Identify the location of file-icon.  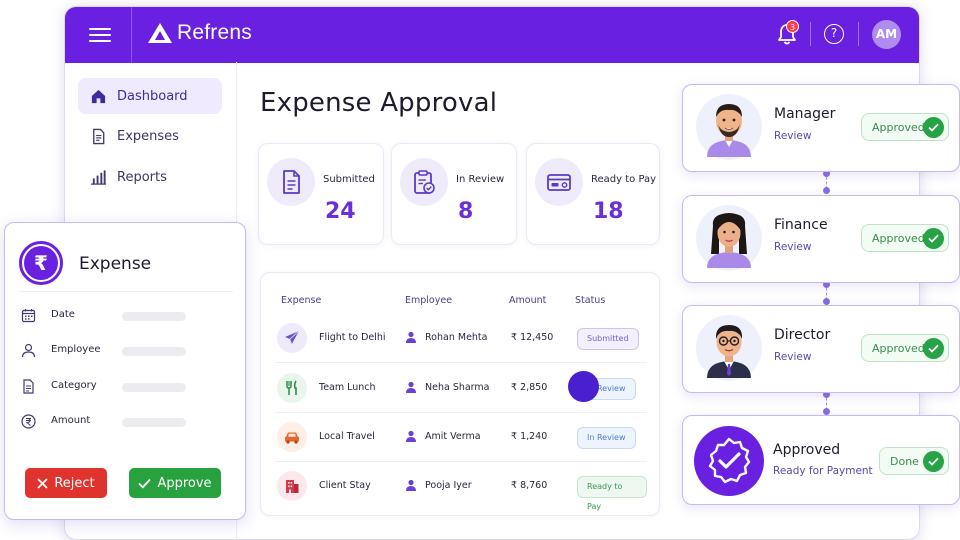
(291, 182).